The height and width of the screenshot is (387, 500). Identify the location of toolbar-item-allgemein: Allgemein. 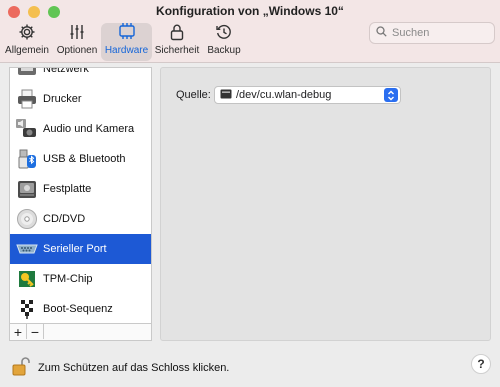
(27, 41).